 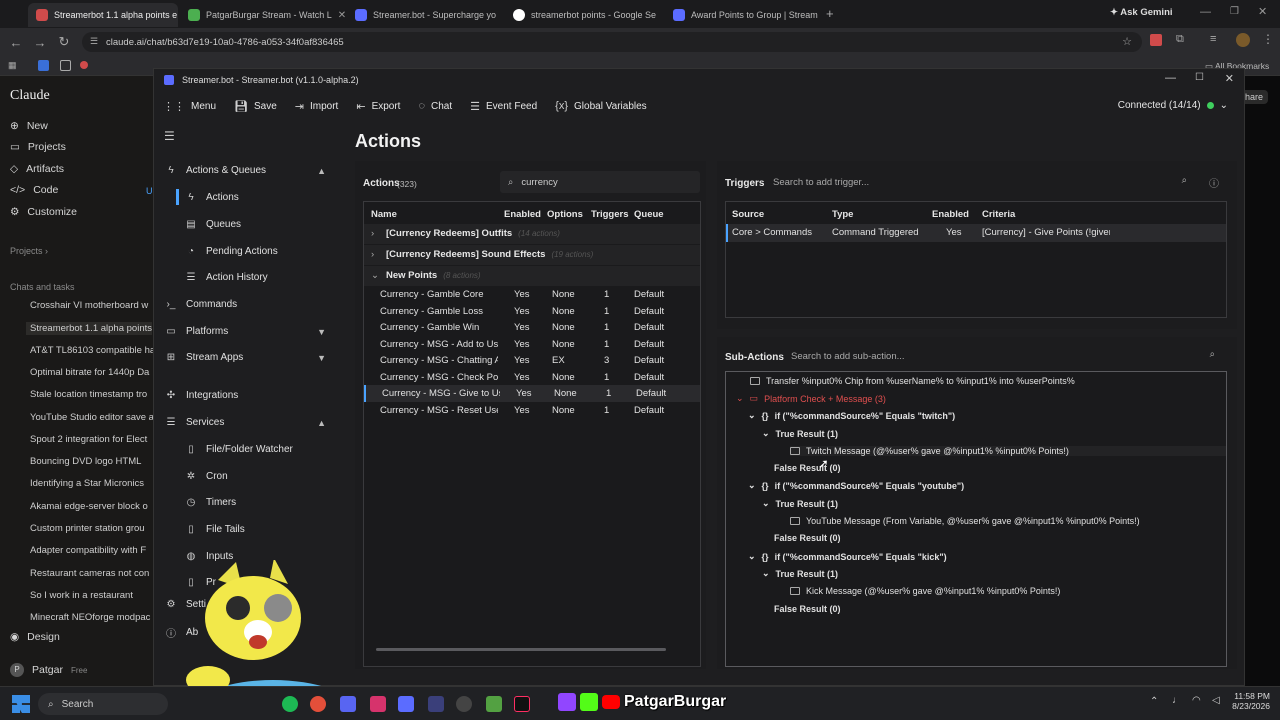 I want to click on subaction-group: ⌄ ▭ Platform Check + Message (3), so click(x=811, y=398).